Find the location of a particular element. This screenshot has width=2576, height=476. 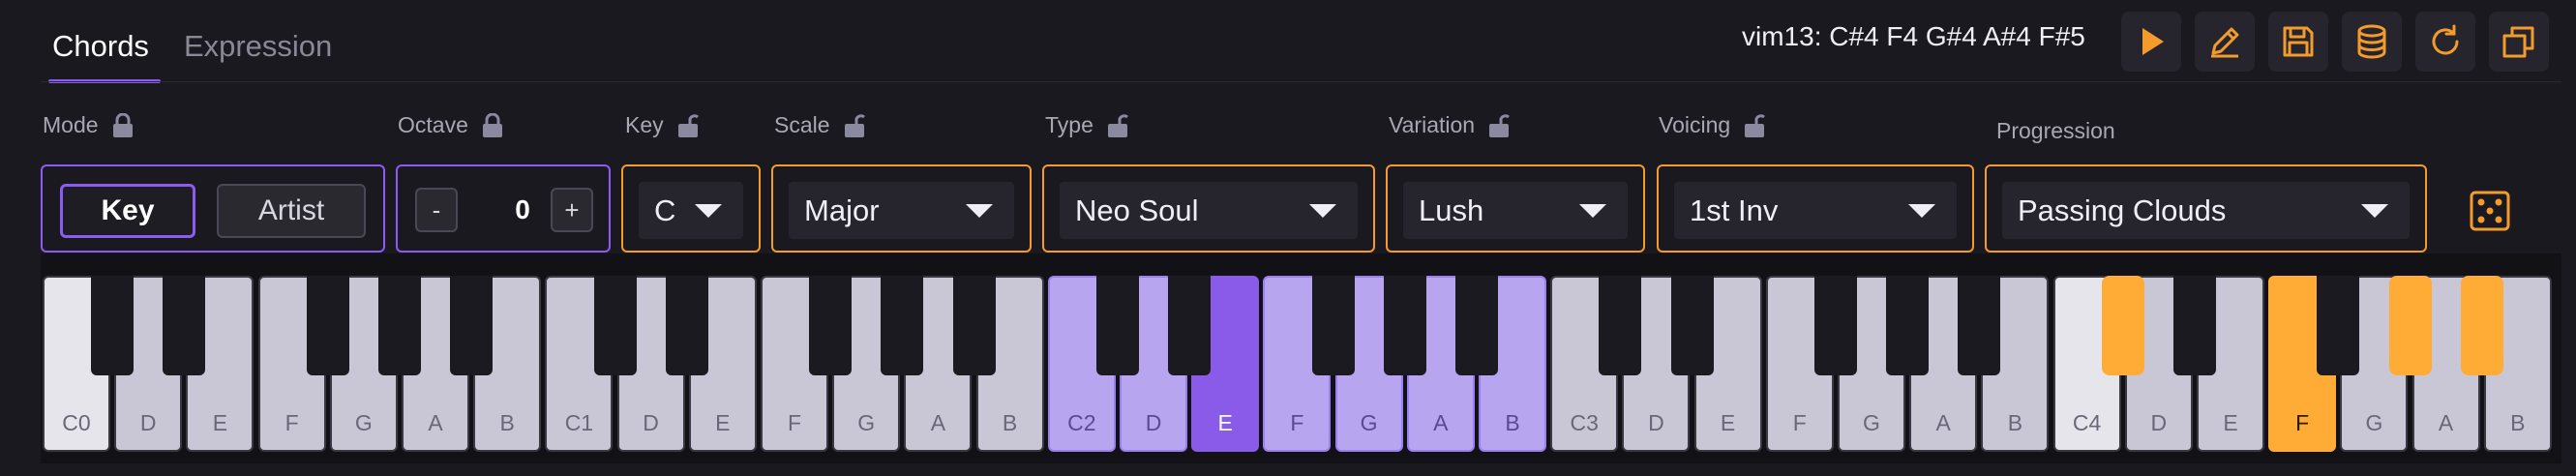

duplicate-button is located at coordinates (2519, 42).